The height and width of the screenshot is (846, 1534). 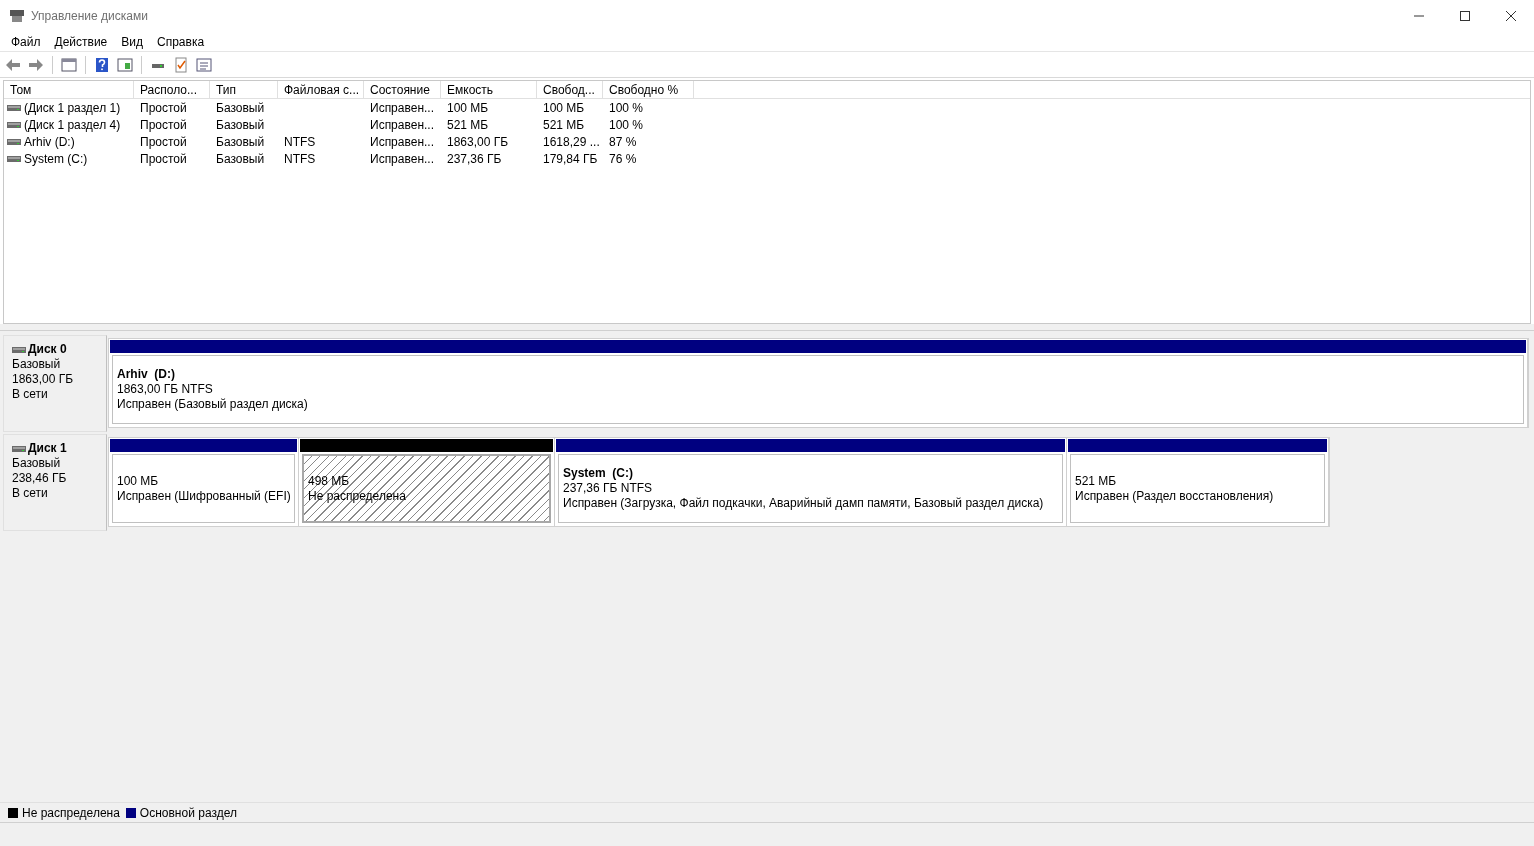 I want to click on partition-size: 100 МБ, so click(x=138, y=481).